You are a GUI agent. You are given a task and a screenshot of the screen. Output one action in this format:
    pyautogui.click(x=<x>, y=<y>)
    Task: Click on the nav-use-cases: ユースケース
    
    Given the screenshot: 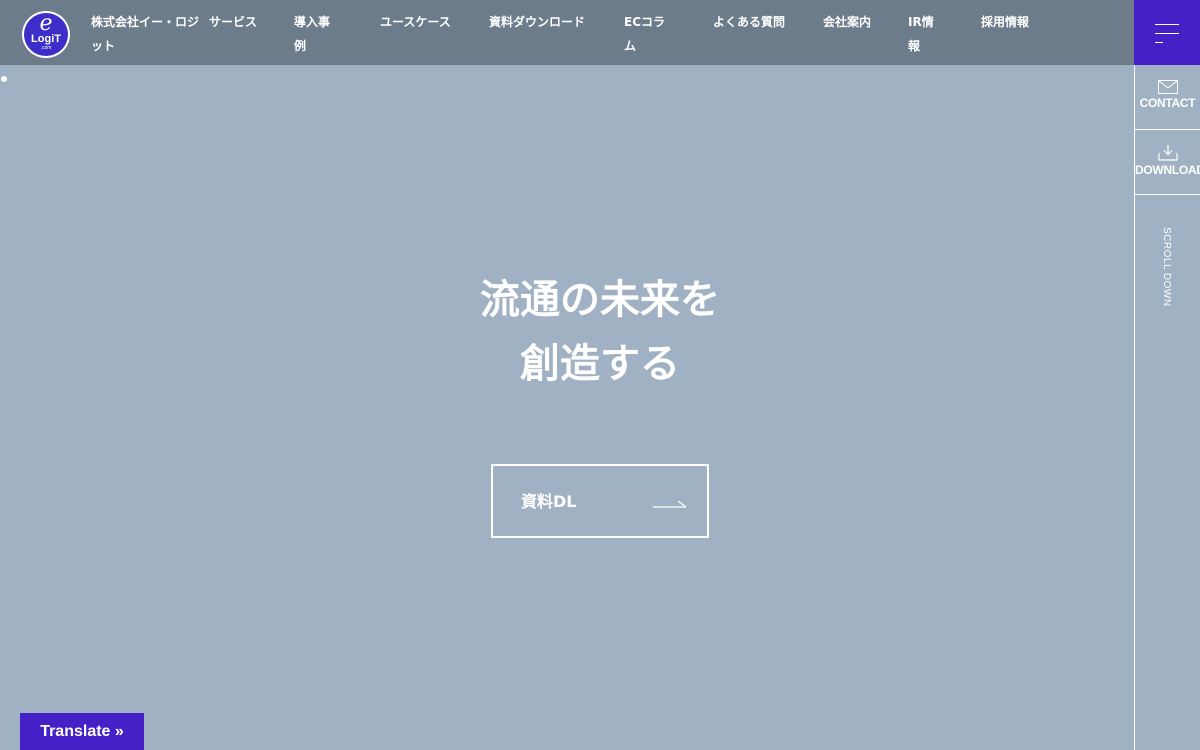 What is the action you would take?
    pyautogui.click(x=416, y=22)
    